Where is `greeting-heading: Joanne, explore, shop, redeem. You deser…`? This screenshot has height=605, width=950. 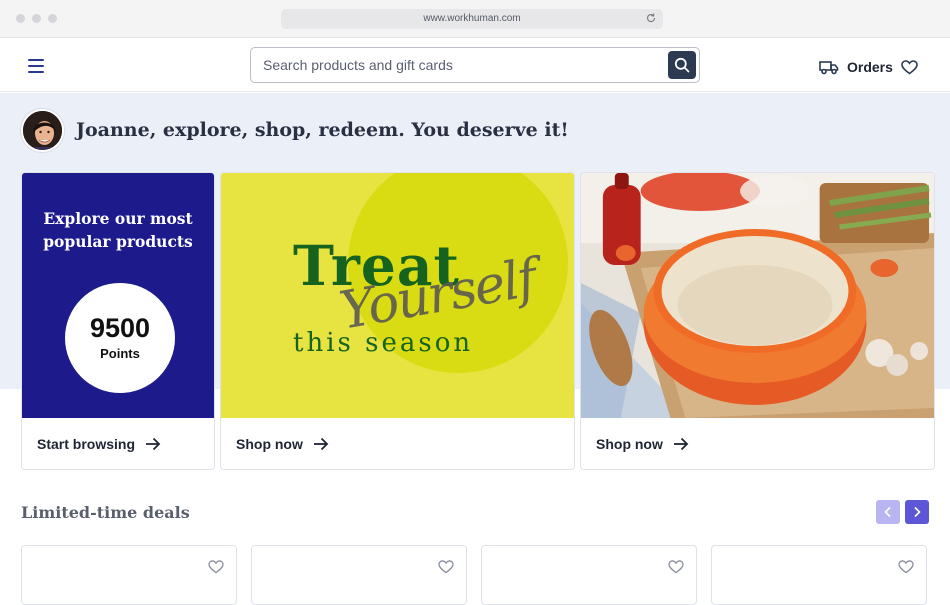
greeting-heading: Joanne, explore, shop, redeem. You deser… is located at coordinates (322, 130).